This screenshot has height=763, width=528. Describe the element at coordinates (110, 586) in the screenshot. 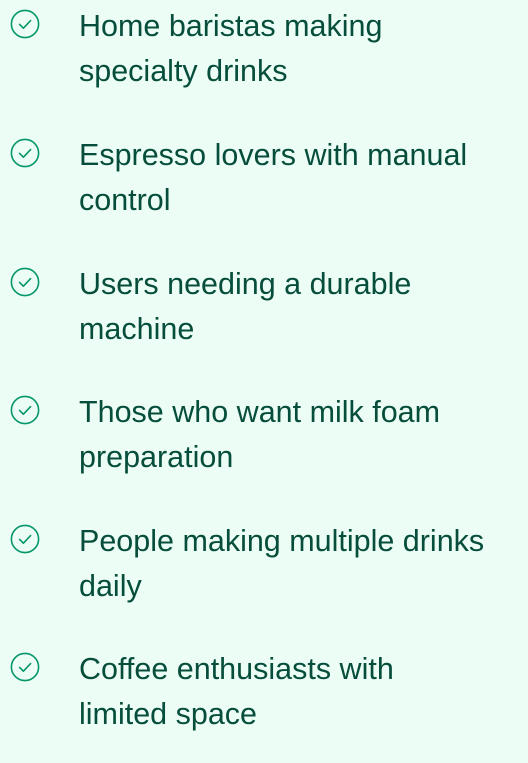

I see `list-item-line: daily` at that location.